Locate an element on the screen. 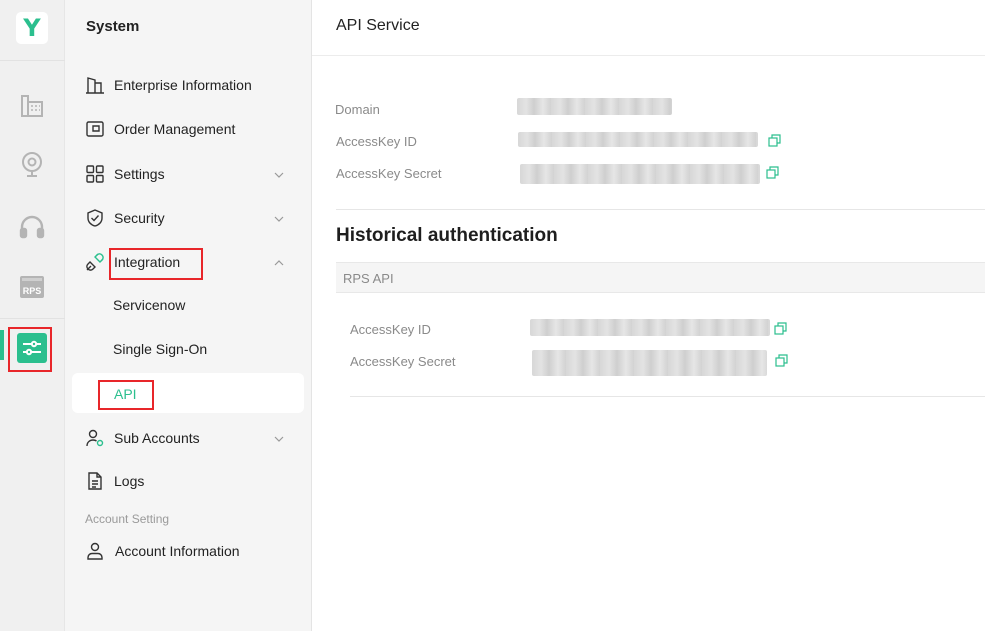 The width and height of the screenshot is (985, 631). sidebar-item-enterprise-information: Enterprise Information is located at coordinates (188, 85).